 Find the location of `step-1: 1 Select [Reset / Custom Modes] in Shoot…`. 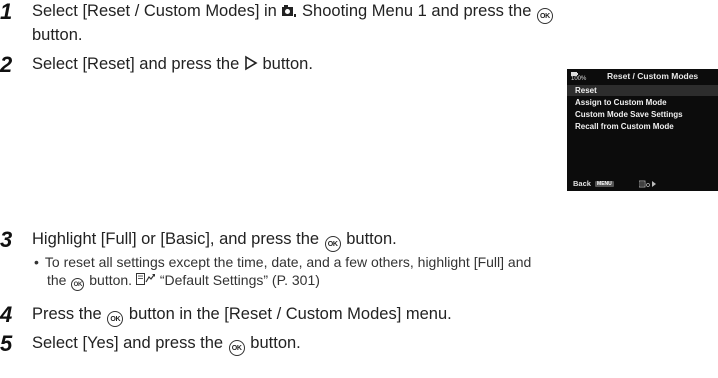

step-1: 1 Select [Reset / Custom Modes] in Shoot… is located at coordinates (359, 24).